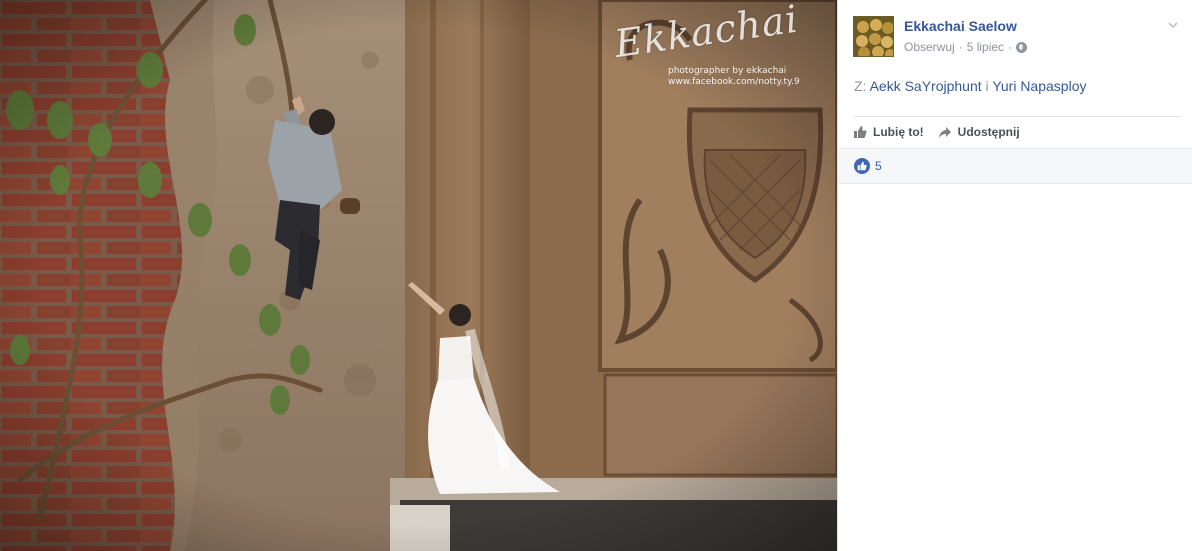  I want to click on reactions-bar: 5, so click(1015, 166).